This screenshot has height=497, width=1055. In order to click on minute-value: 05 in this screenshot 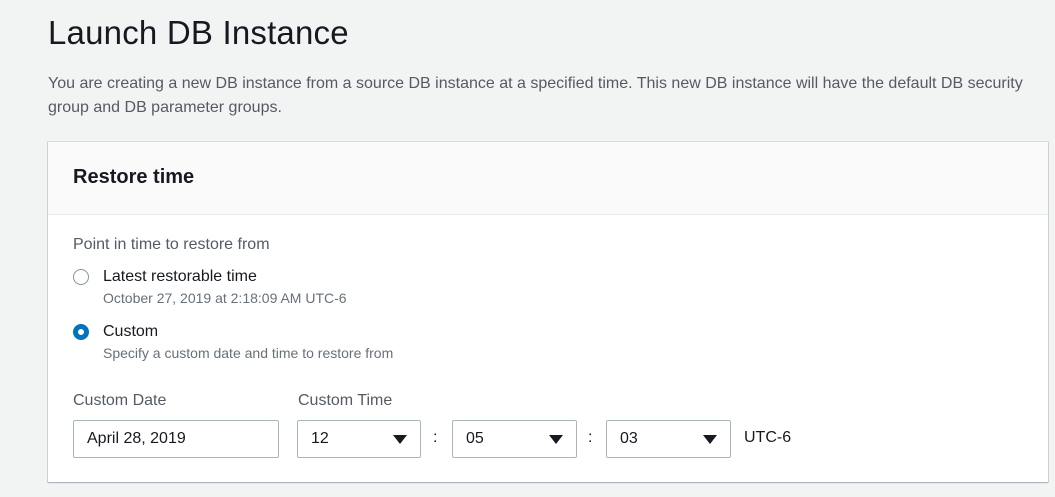, I will do `click(475, 438)`.